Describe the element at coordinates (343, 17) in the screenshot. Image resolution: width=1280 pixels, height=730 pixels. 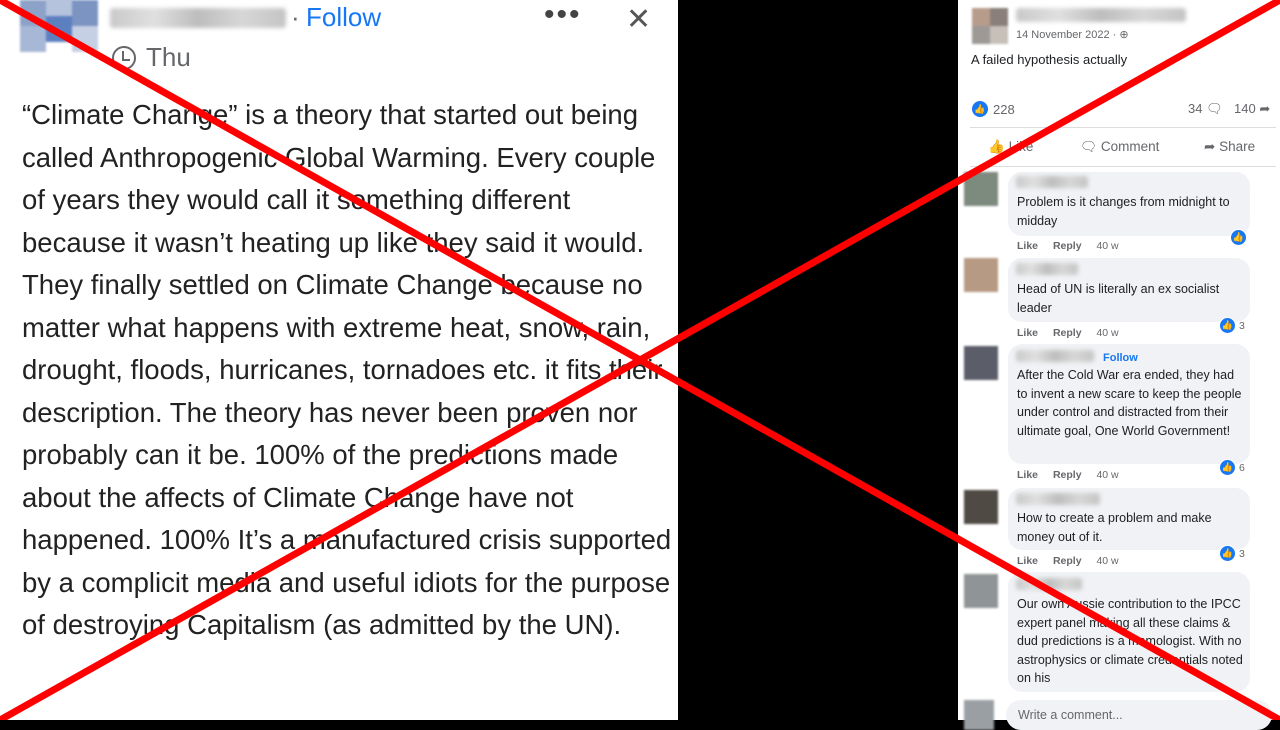
I see `follow-button: Follow` at that location.